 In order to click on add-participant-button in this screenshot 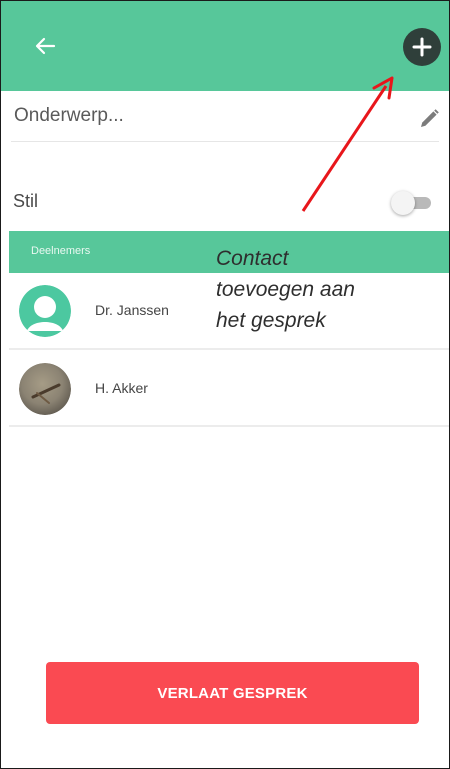, I will do `click(422, 47)`.